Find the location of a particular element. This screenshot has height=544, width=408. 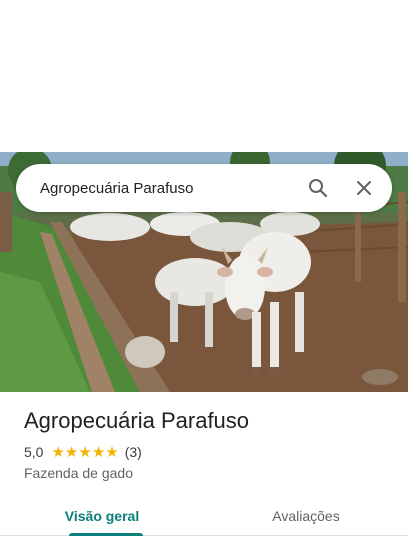

rating-row: 5,0 ★ ★ ★ ★ ★ (3) is located at coordinates (83, 452).